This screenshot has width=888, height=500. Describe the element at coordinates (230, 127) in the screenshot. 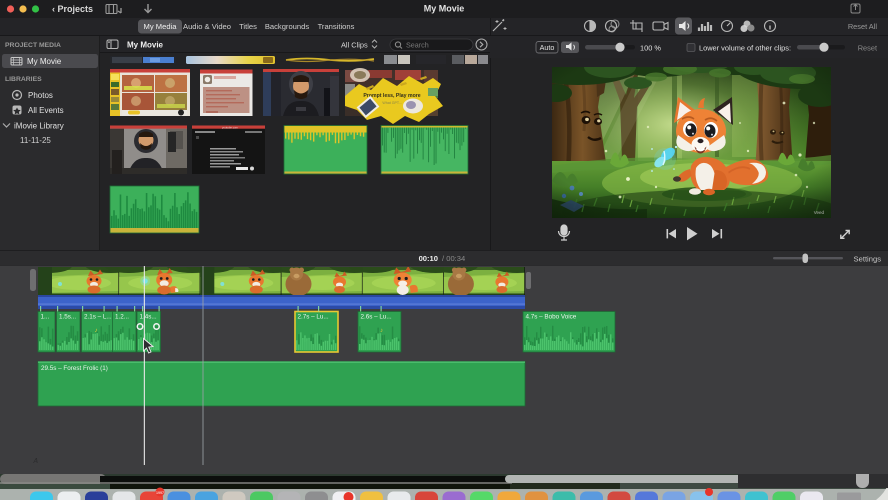

I see `svg-text: youtube.com` at that location.